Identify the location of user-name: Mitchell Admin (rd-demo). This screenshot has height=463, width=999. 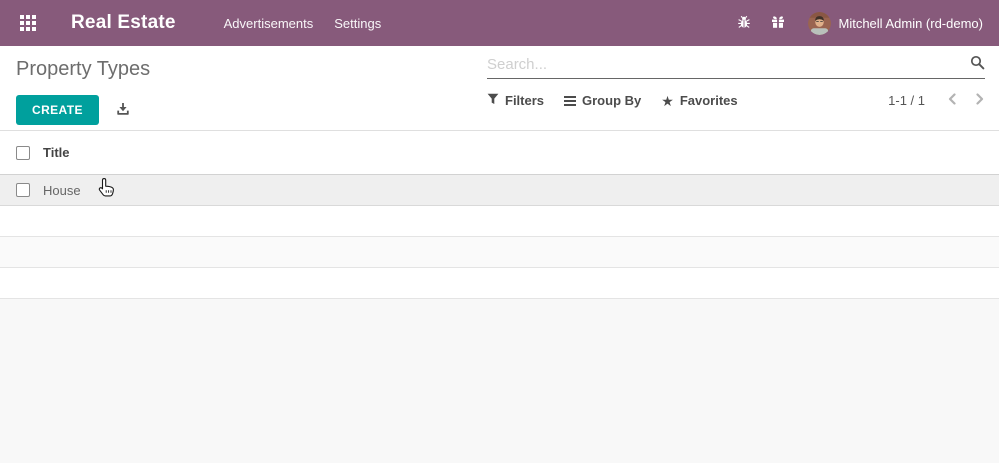
(911, 23).